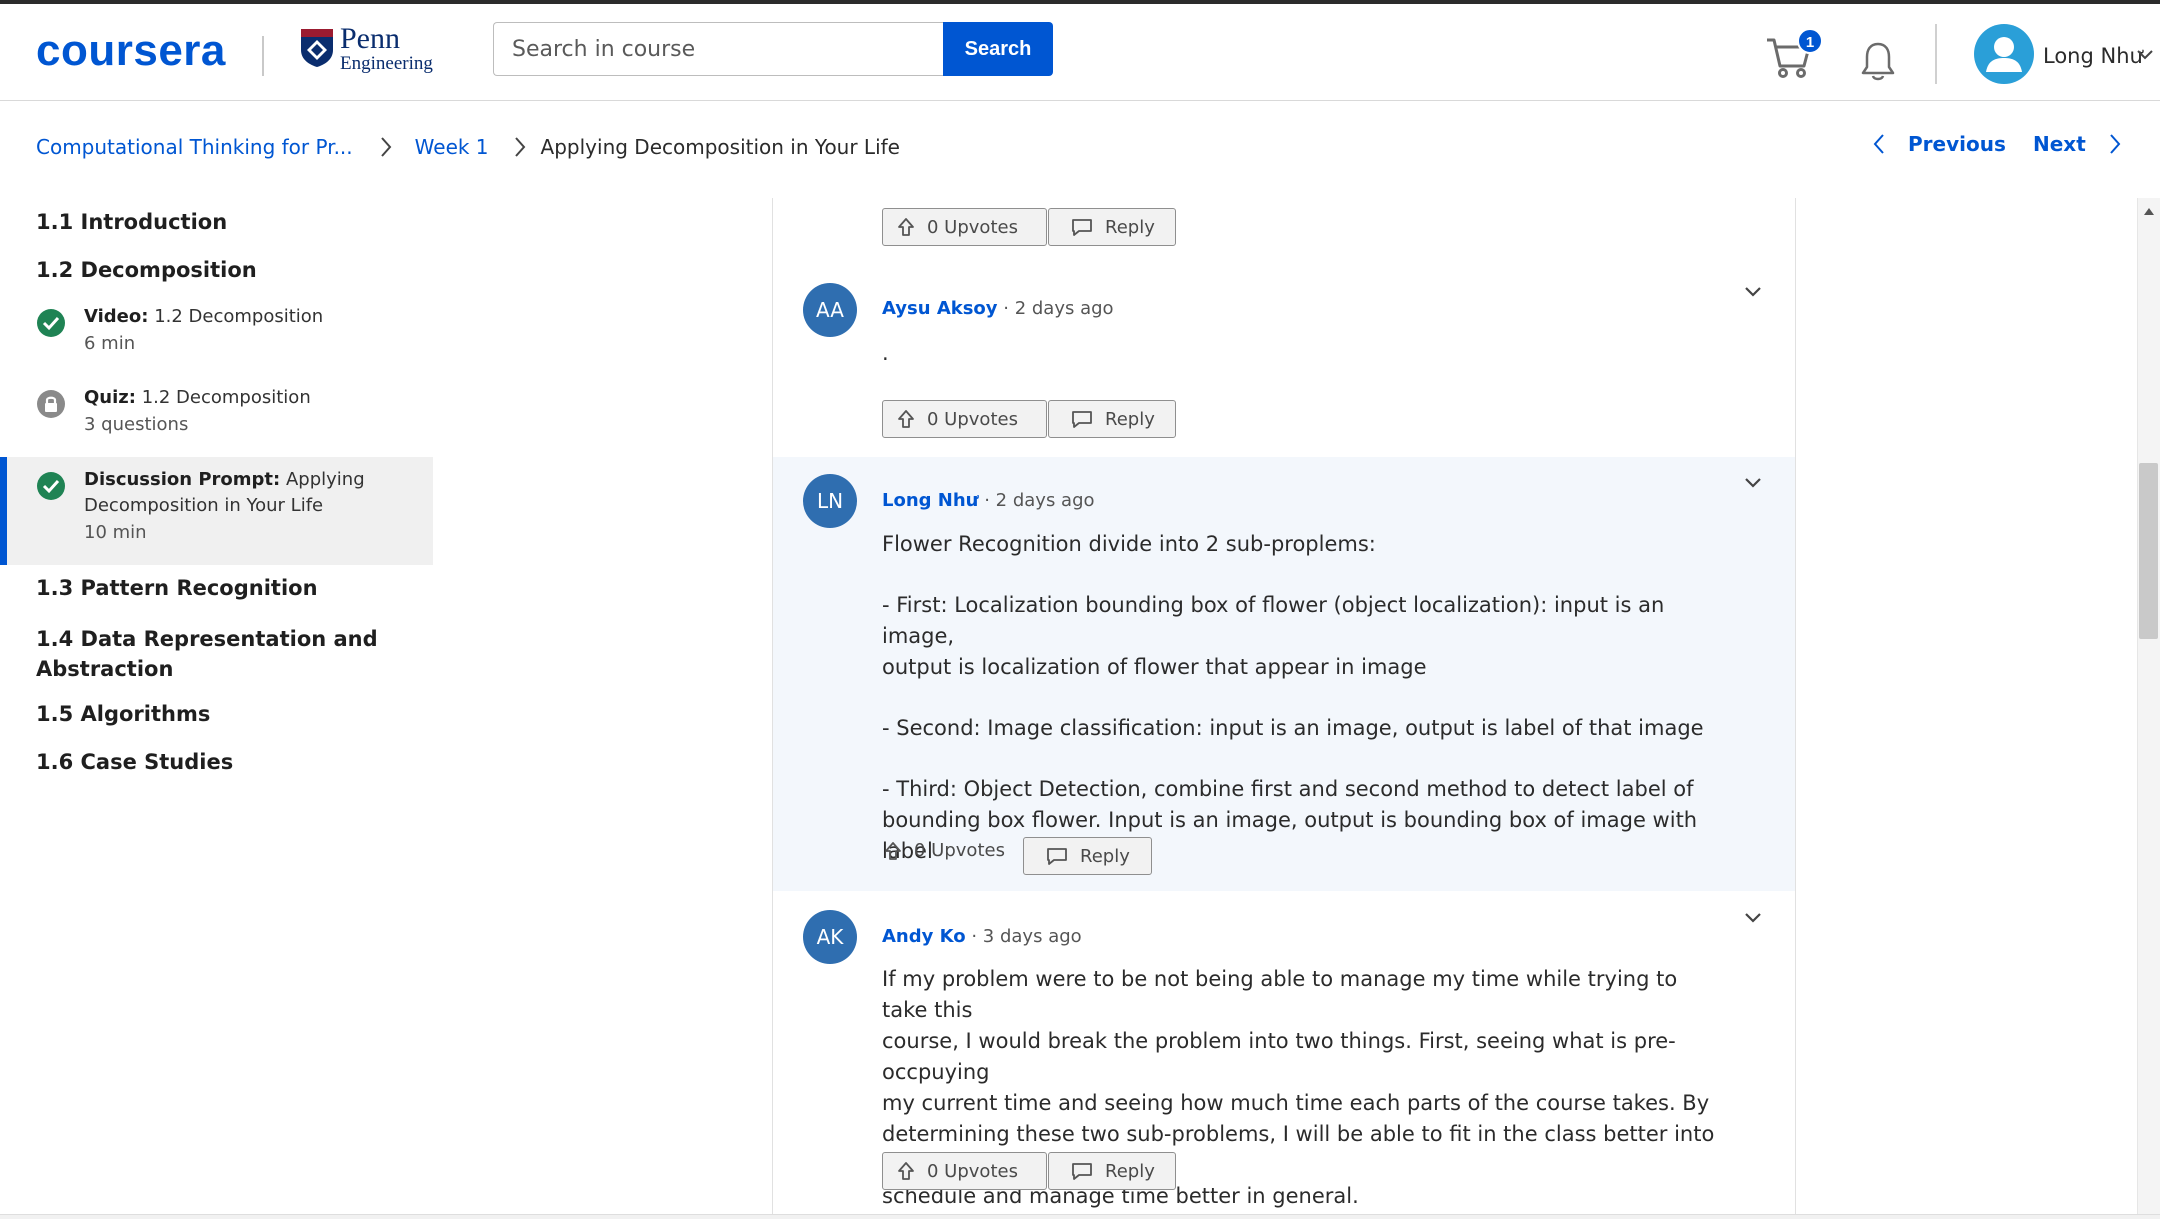 Image resolution: width=2160 pixels, height=1219 pixels. I want to click on lesson-question-count: 3 questions, so click(136, 424).